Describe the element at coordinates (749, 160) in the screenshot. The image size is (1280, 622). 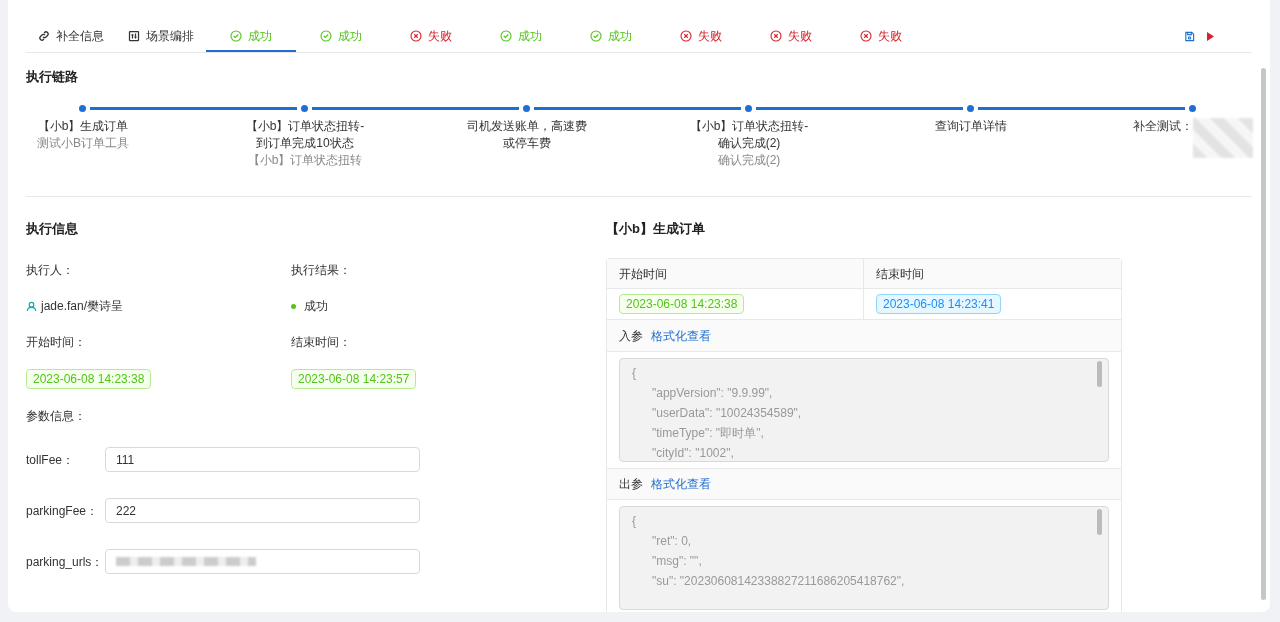
I see `step-subtitle: 确认完成(2)` at that location.